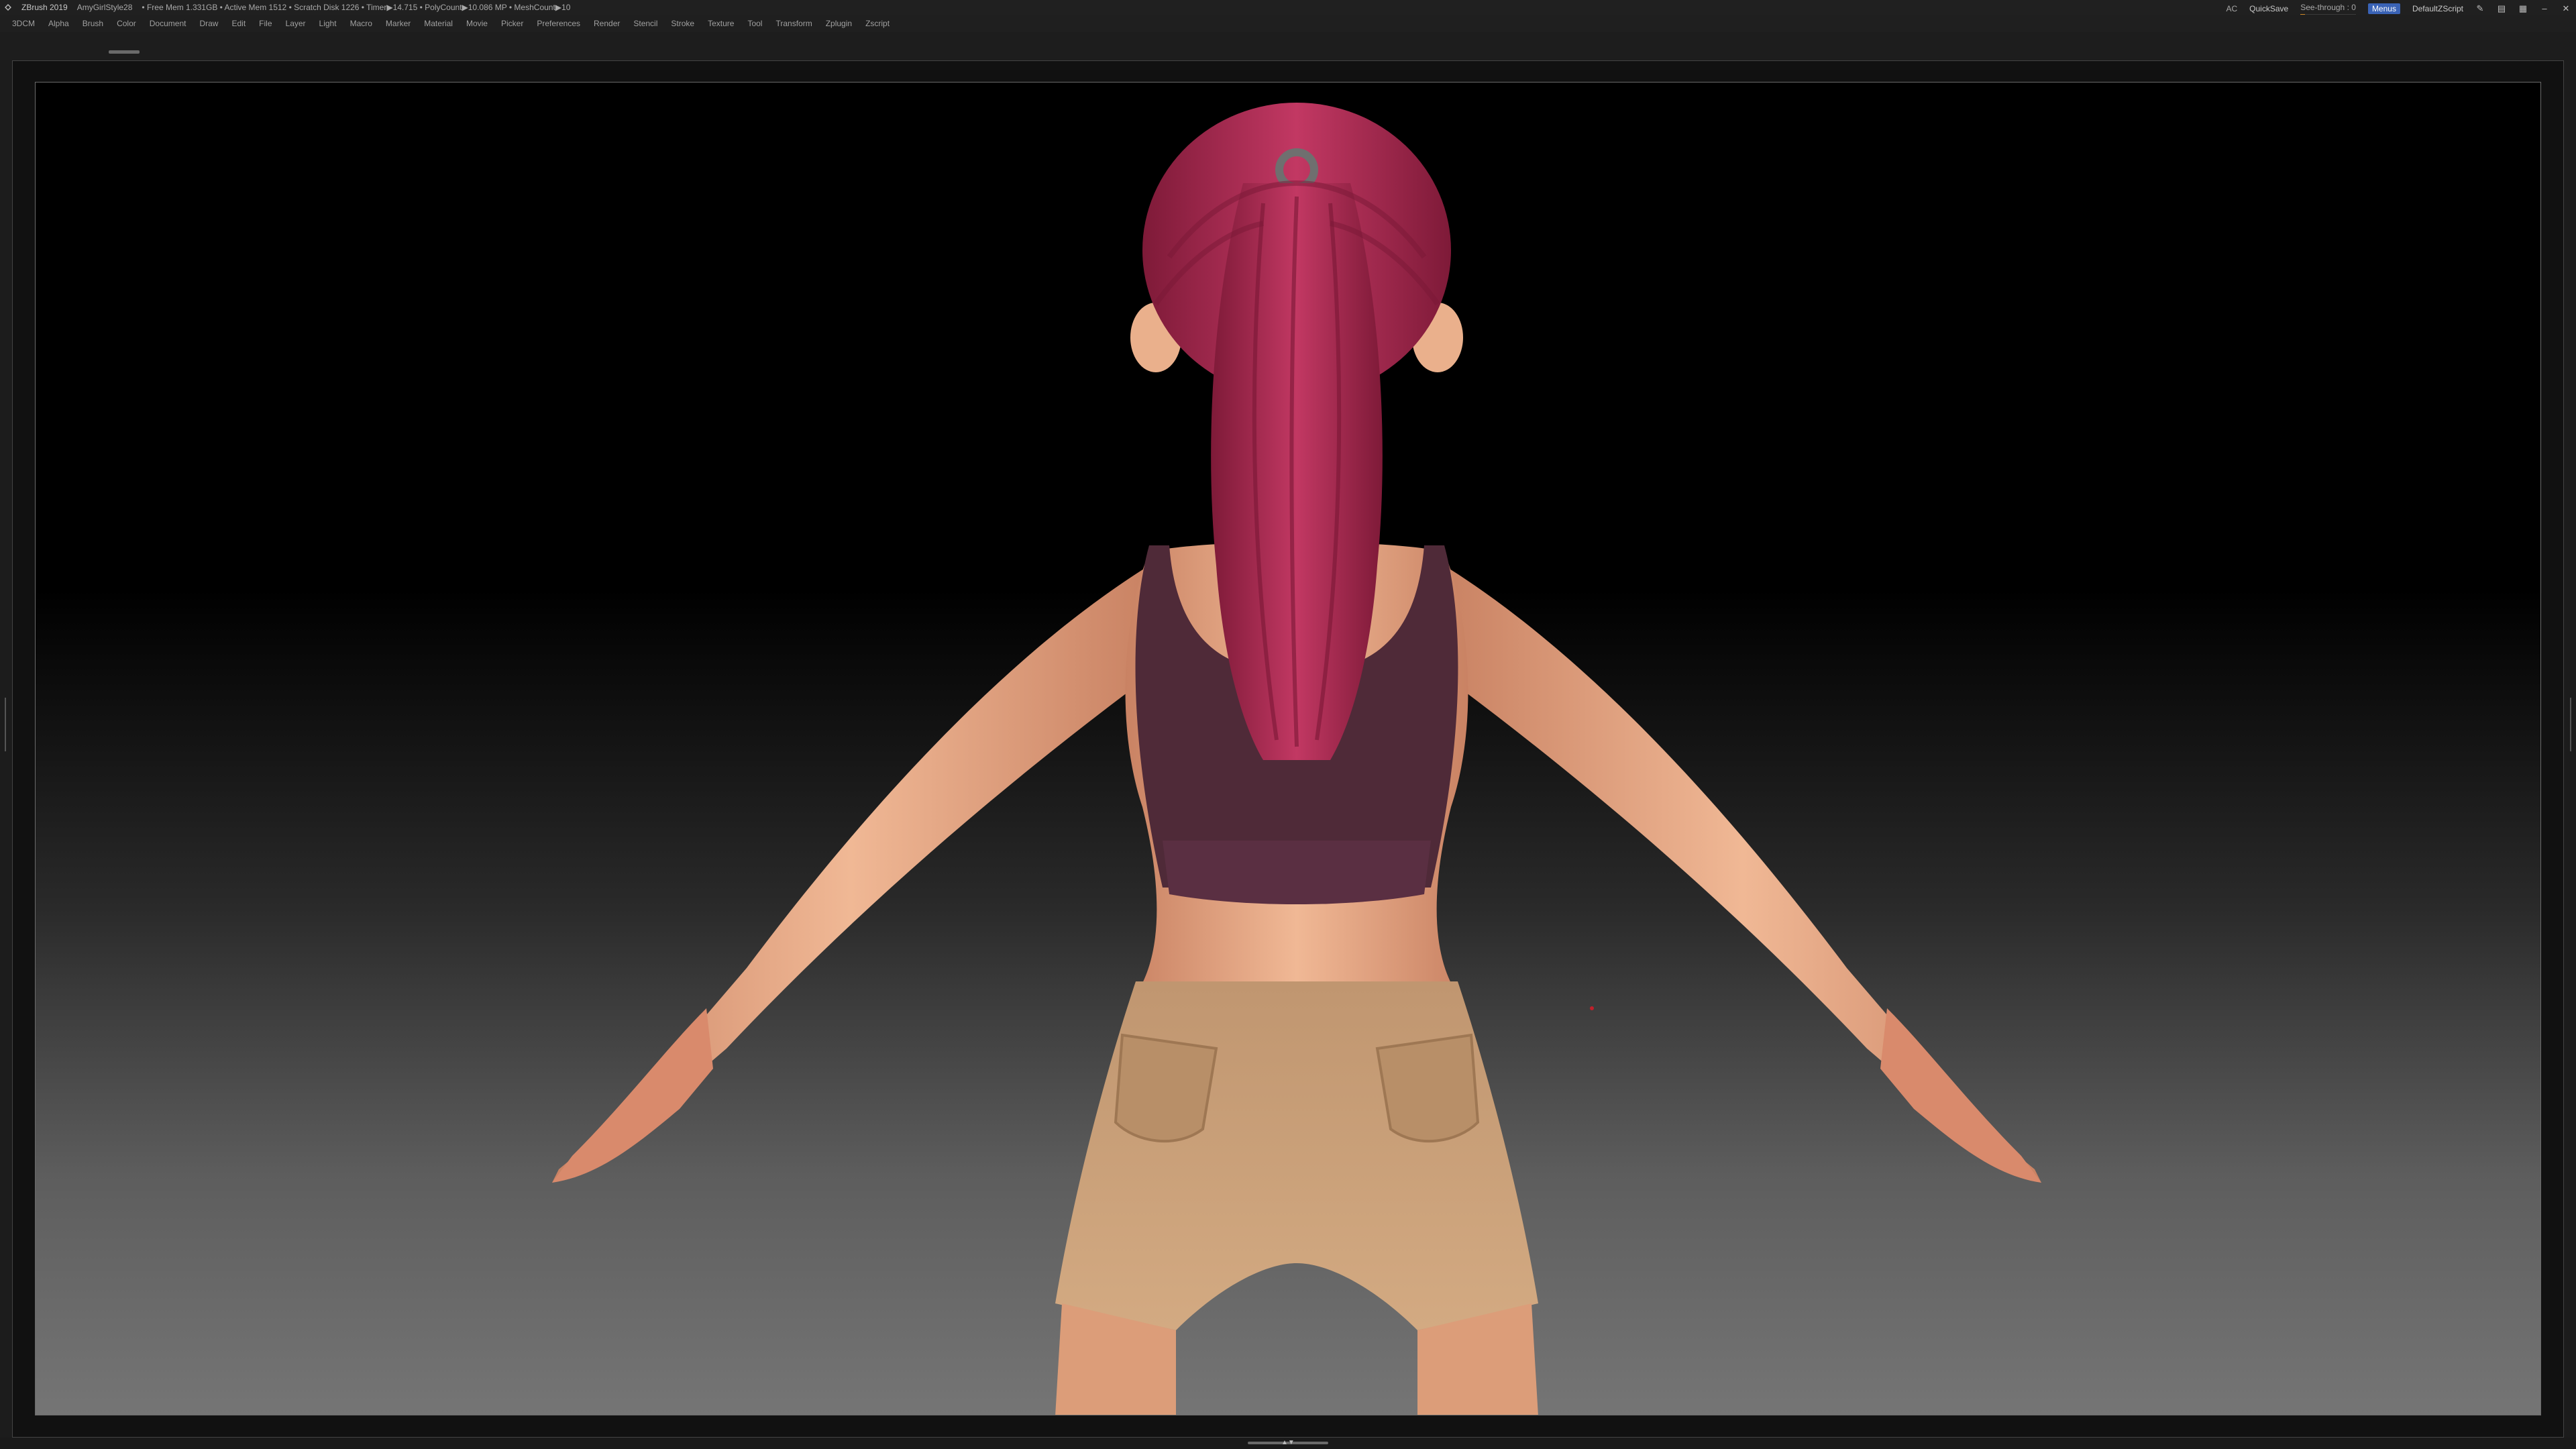  Describe the element at coordinates (877, 23) in the screenshot. I see `menu-zscript: Zscript` at that location.